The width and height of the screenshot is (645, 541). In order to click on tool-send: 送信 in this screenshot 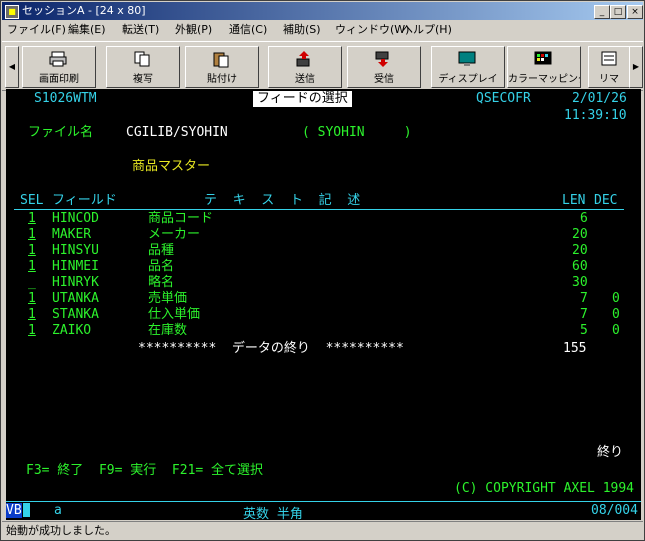, I will do `click(305, 67)`.